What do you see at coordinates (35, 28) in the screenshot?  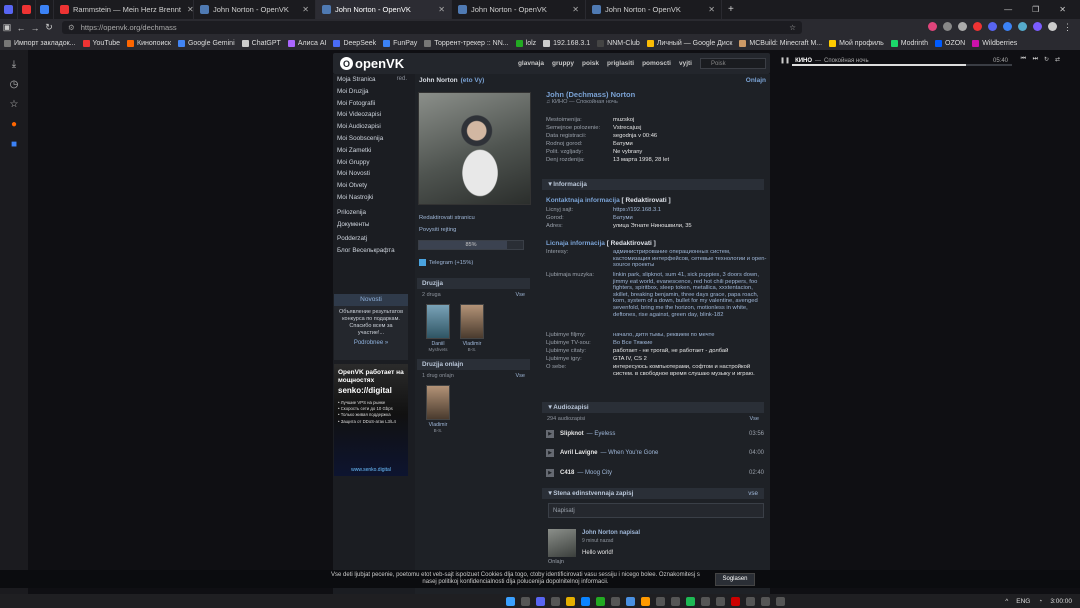 I see `forward-icon: →` at bounding box center [35, 28].